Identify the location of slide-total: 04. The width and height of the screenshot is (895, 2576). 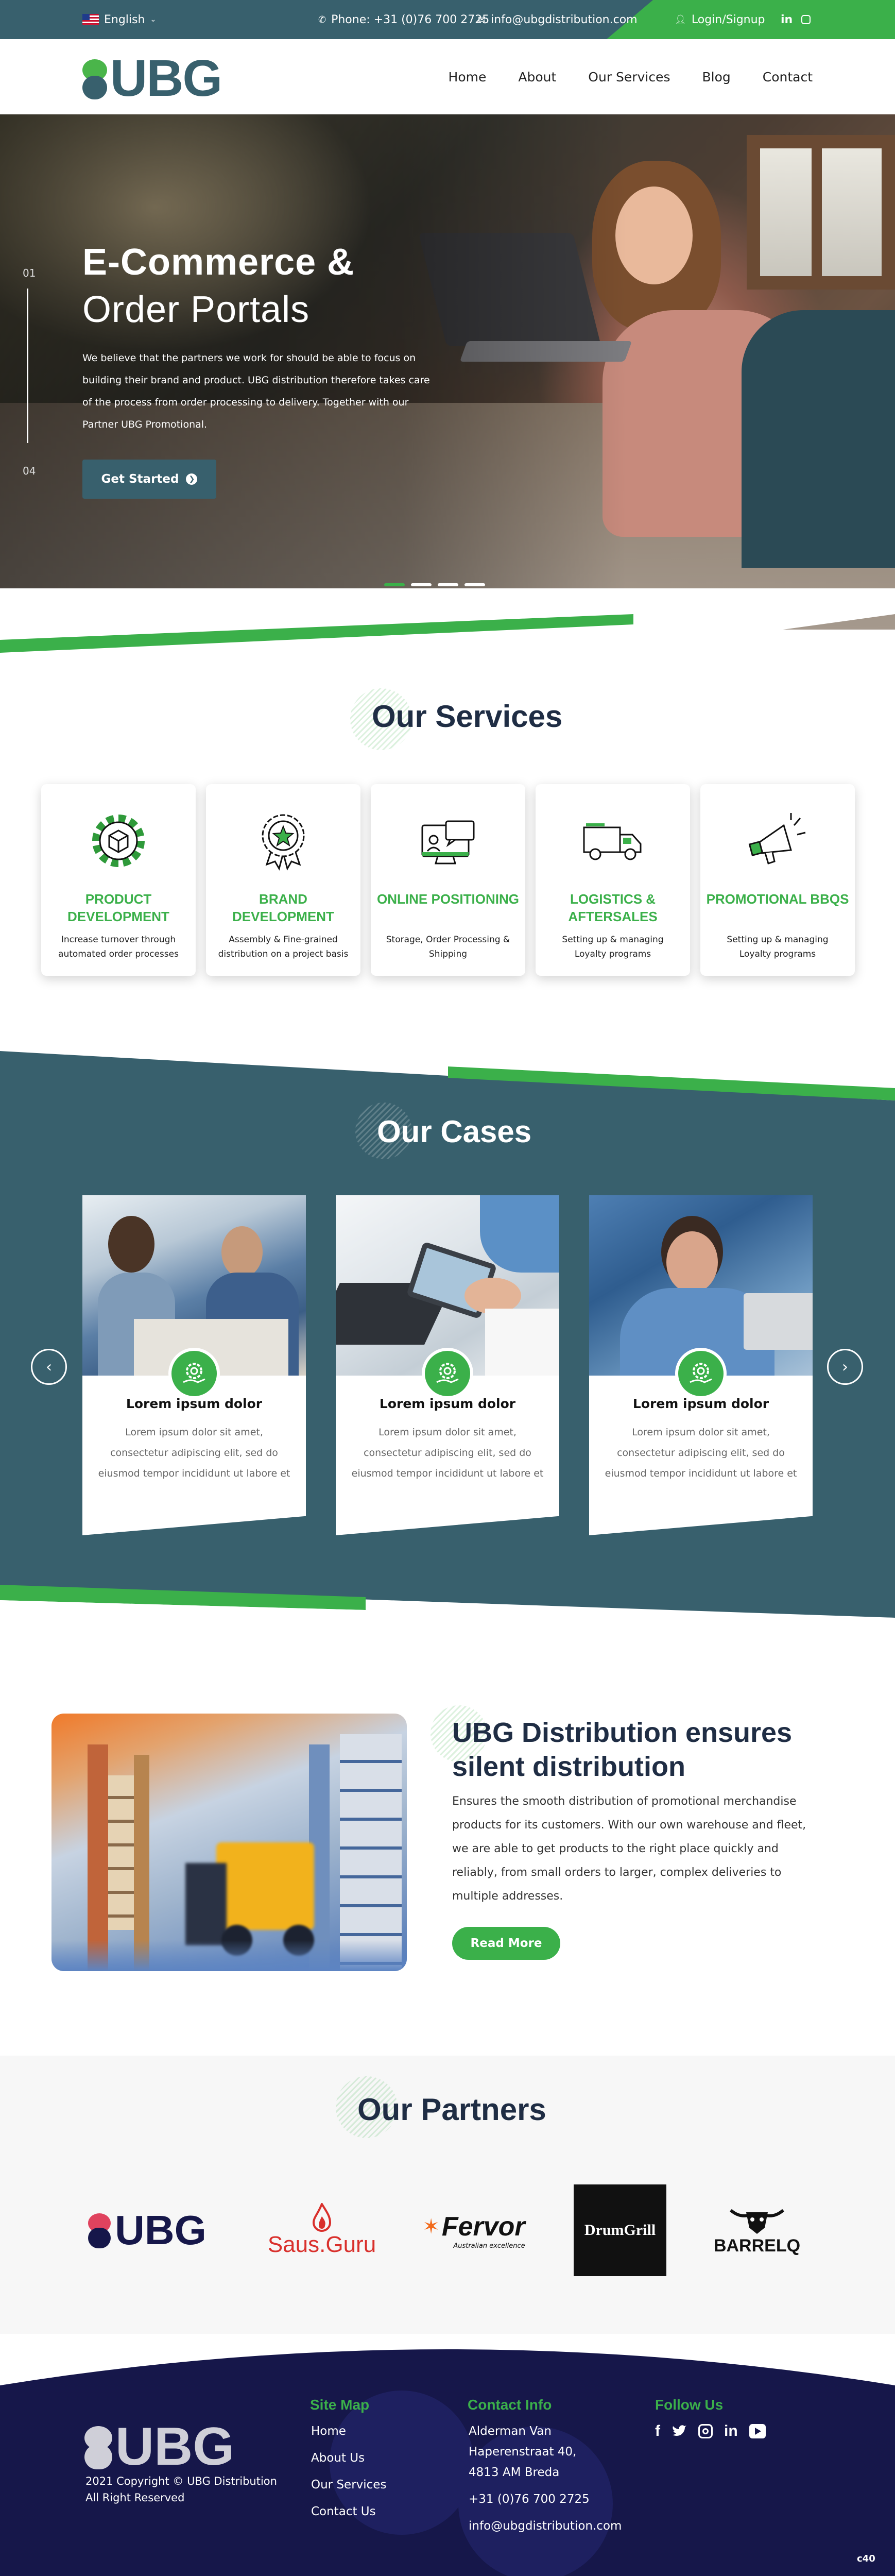
(29, 471).